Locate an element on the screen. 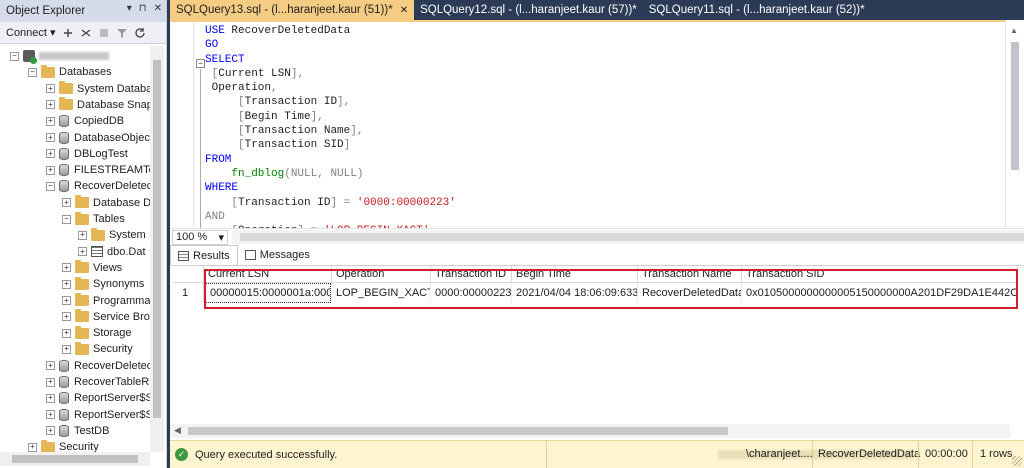 The width and height of the screenshot is (1024, 468). tree-node: + Database D is located at coordinates (106, 203).